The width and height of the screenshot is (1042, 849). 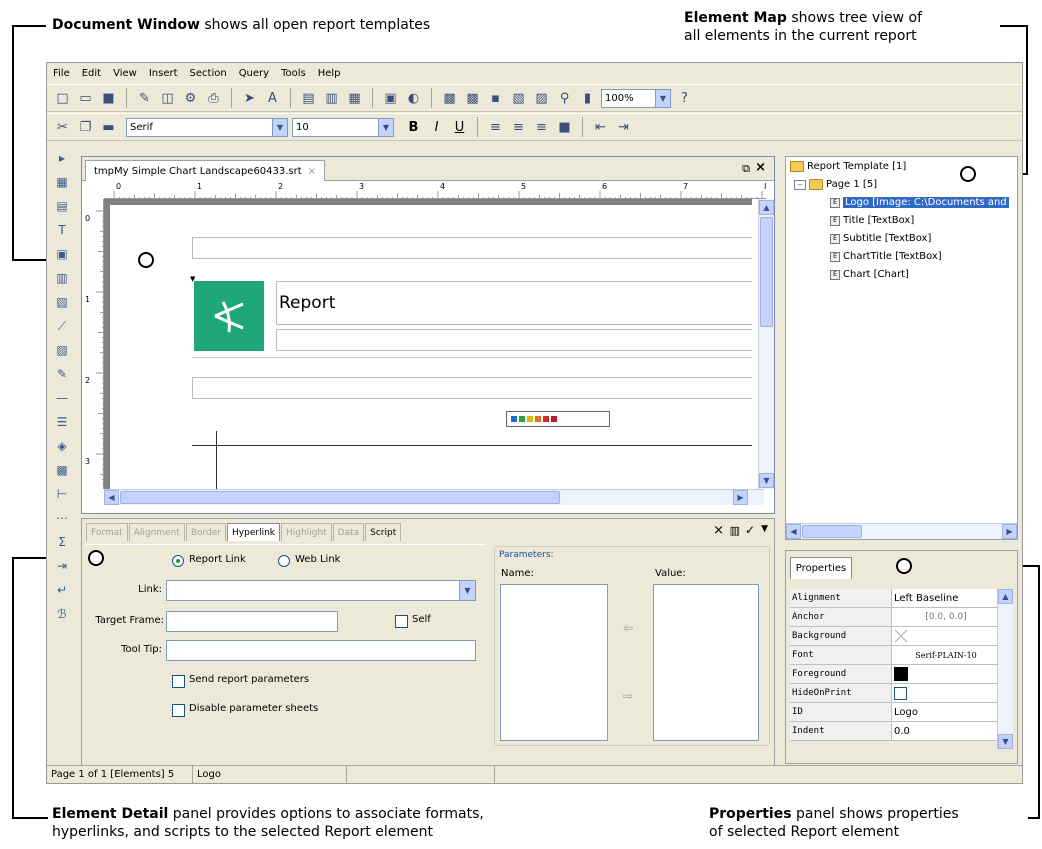 What do you see at coordinates (495, 127) in the screenshot?
I see `align-left-icon: ≡` at bounding box center [495, 127].